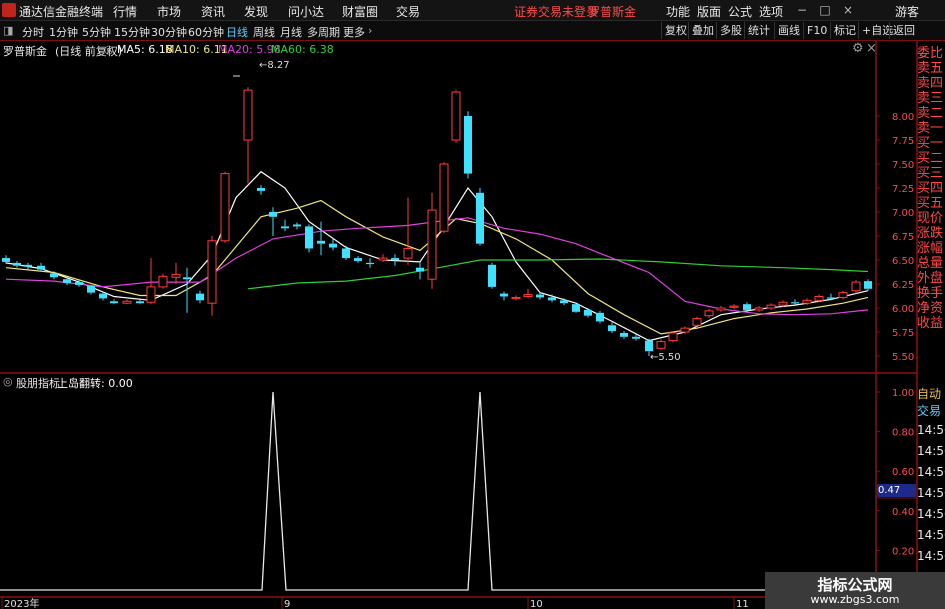 This screenshot has height=609, width=945. Describe the element at coordinates (903, 433) in the screenshot. I see `indicator-tick-label: 0.80` at that location.